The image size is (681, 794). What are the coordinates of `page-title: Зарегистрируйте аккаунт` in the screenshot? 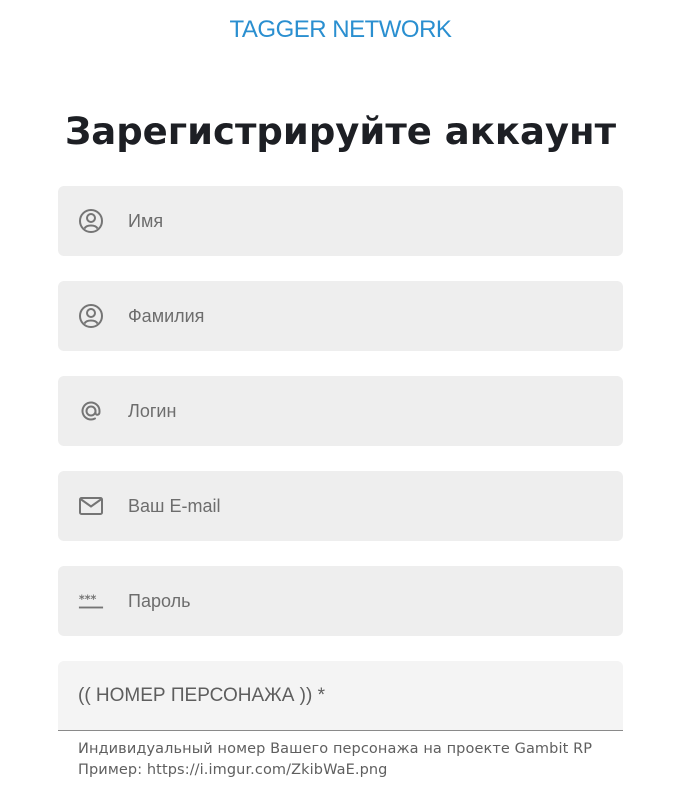 It's located at (340, 131).